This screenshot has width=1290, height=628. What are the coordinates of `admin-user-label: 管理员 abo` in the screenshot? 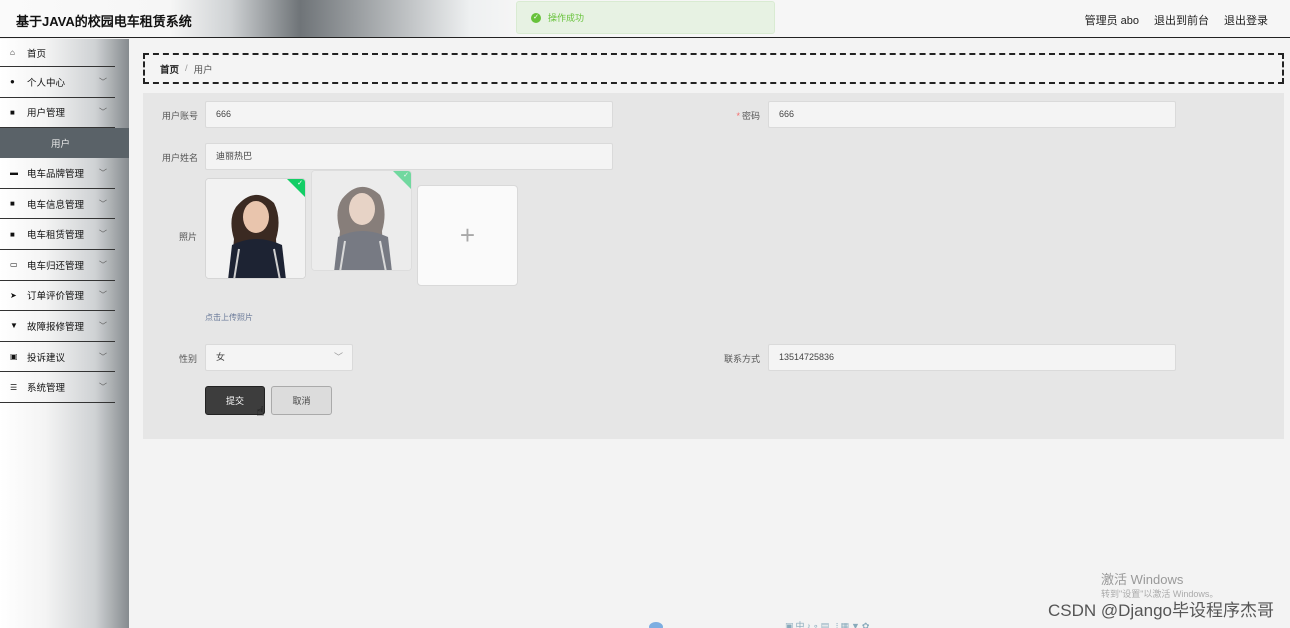 It's located at (1111, 21).